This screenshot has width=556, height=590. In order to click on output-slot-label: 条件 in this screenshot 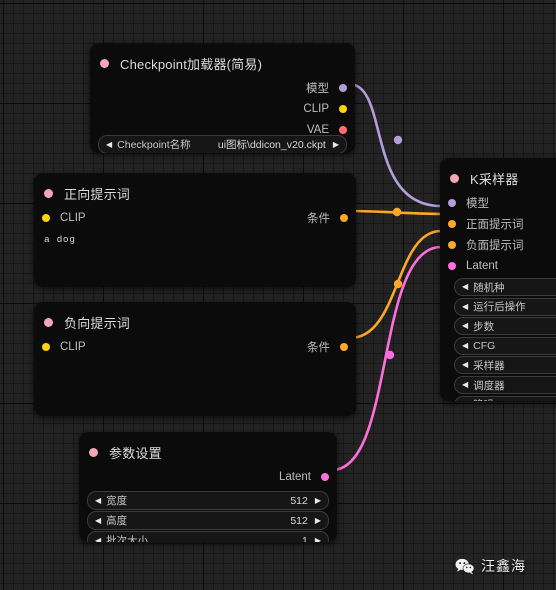, I will do `click(318, 347)`.